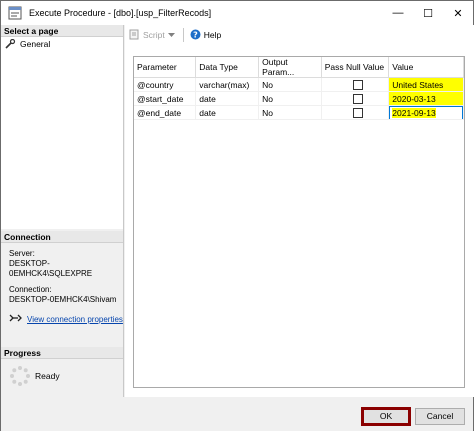 The width and height of the screenshot is (474, 431). I want to click on connection-value: DESKTOP-0EMHCK4\Shivam, so click(63, 299).